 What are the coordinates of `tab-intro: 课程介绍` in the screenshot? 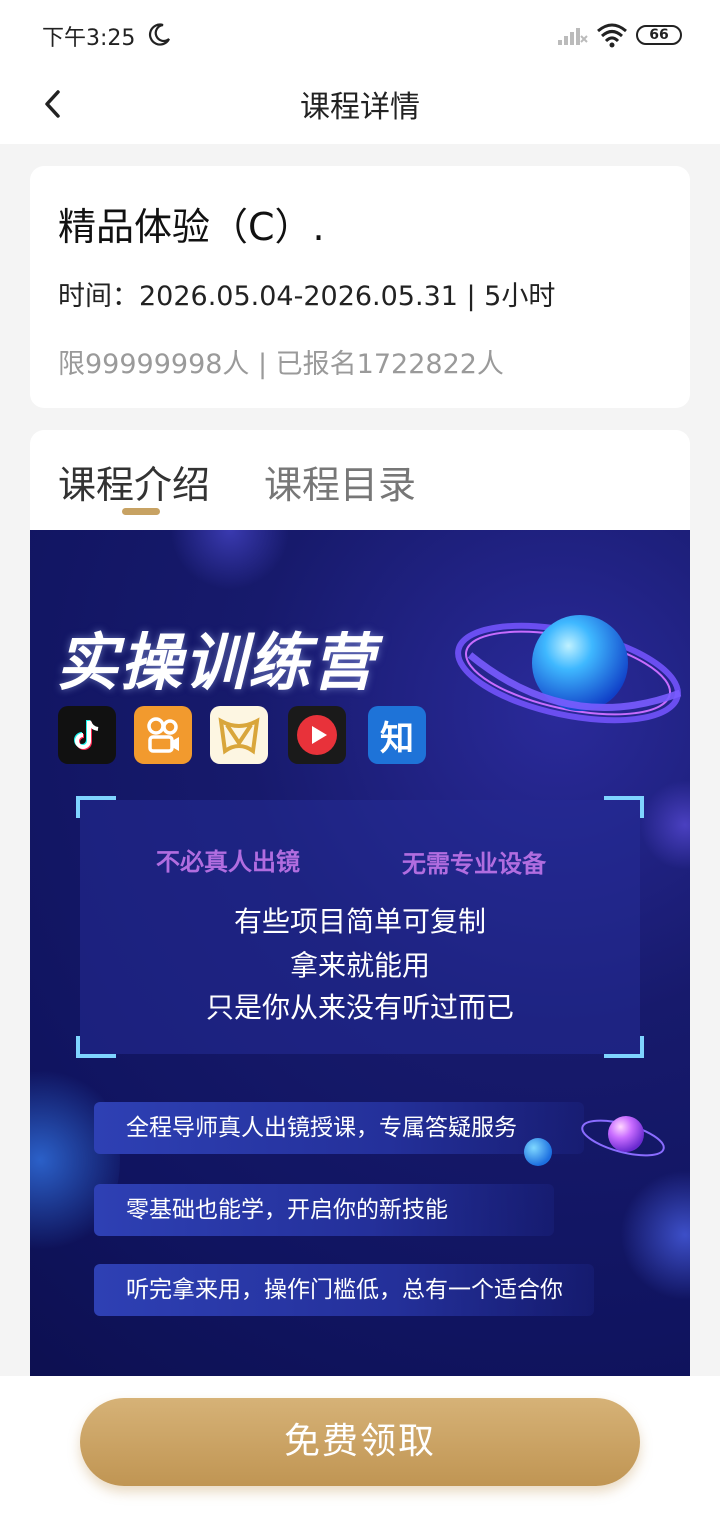 It's located at (134, 481).